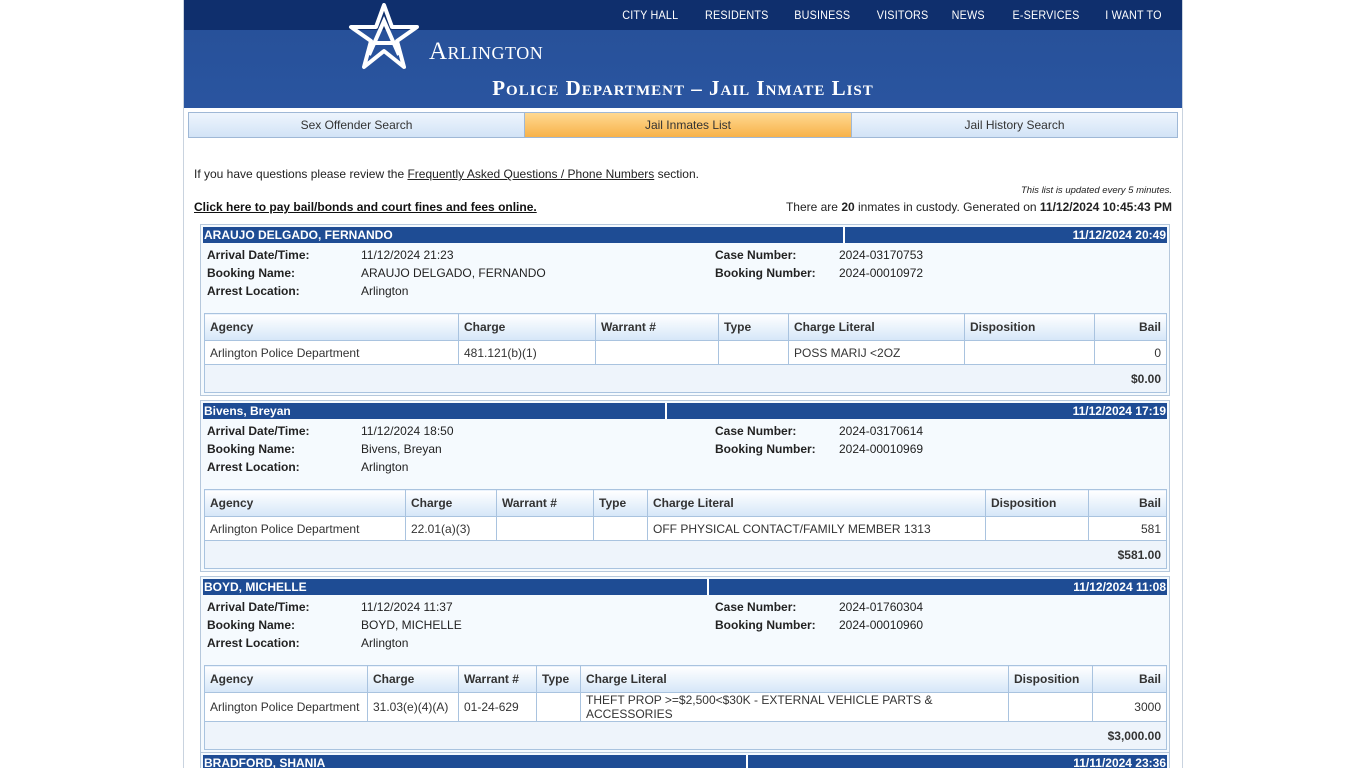 Image resolution: width=1366 pixels, height=768 pixels. Describe the element at coordinates (407, 255) in the screenshot. I see `arrival-value: 11/12/2024 21:23` at that location.